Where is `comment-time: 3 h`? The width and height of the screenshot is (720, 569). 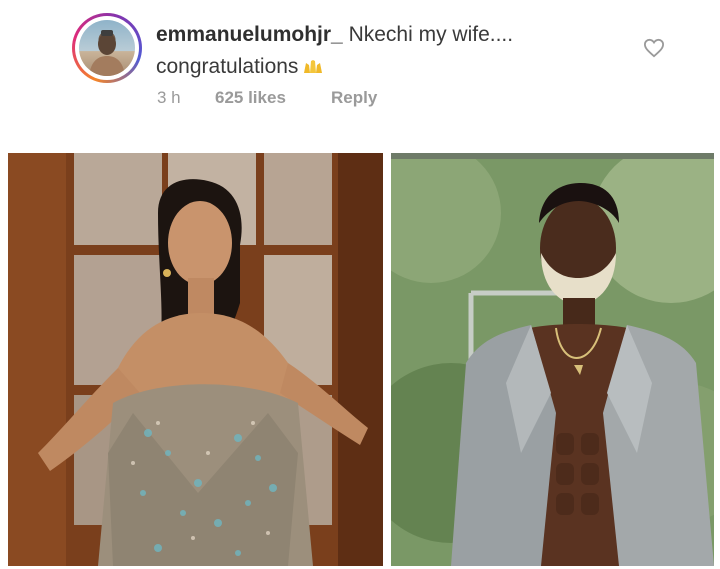
comment-time: 3 h is located at coordinates (169, 97).